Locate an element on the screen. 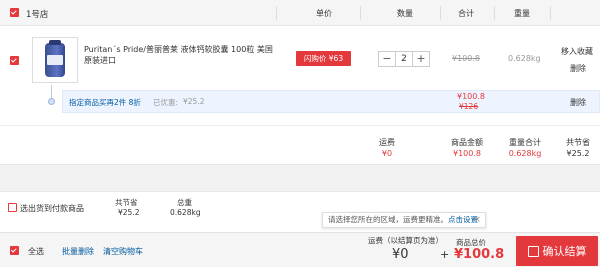  column-quantity: 数量 is located at coordinates (405, 13).